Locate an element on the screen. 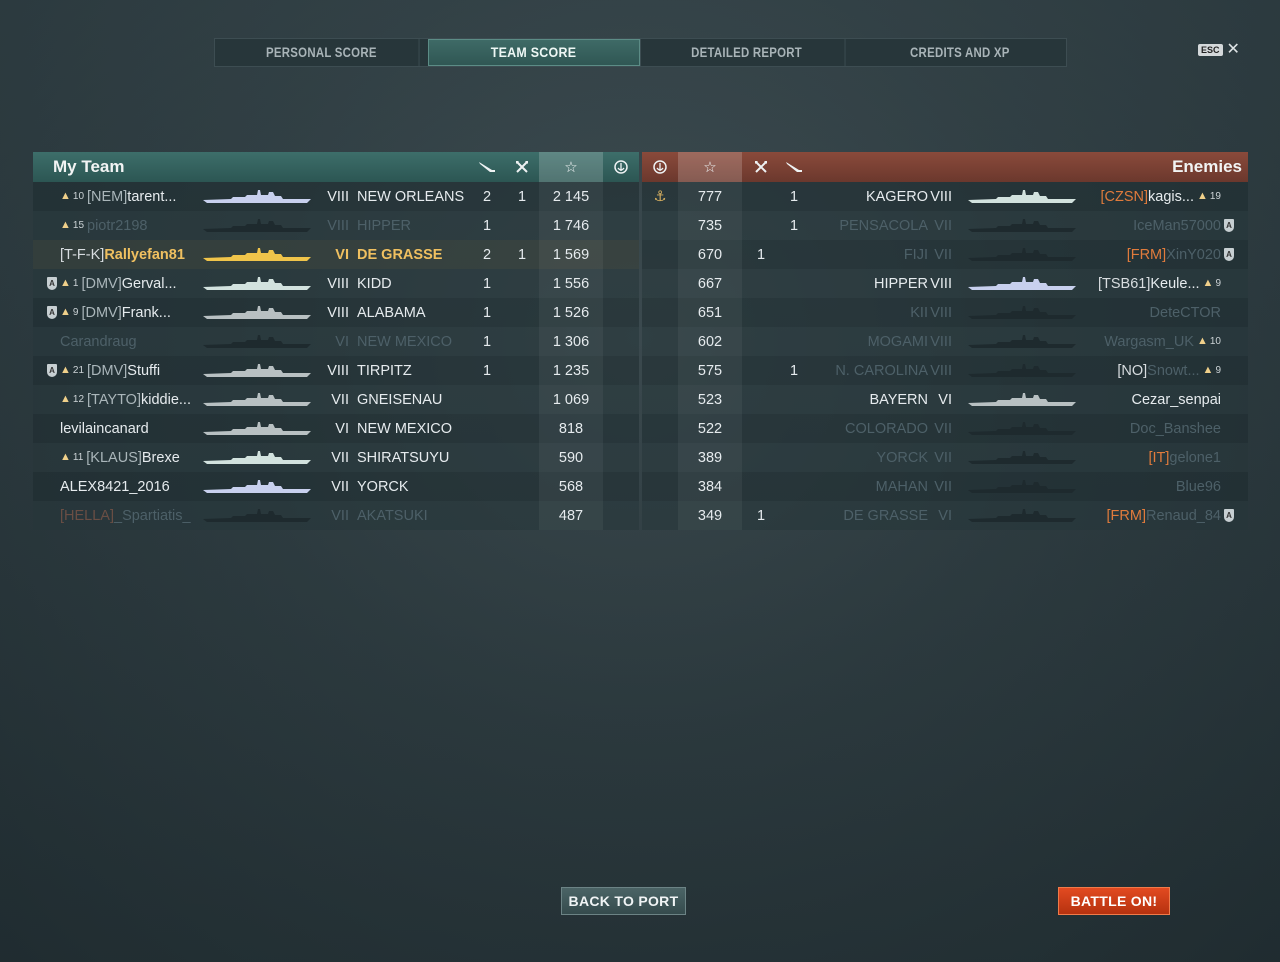 Image resolution: width=1280 pixels, height=962 pixels. player-name: Doc_Banshee is located at coordinates (1175, 429).